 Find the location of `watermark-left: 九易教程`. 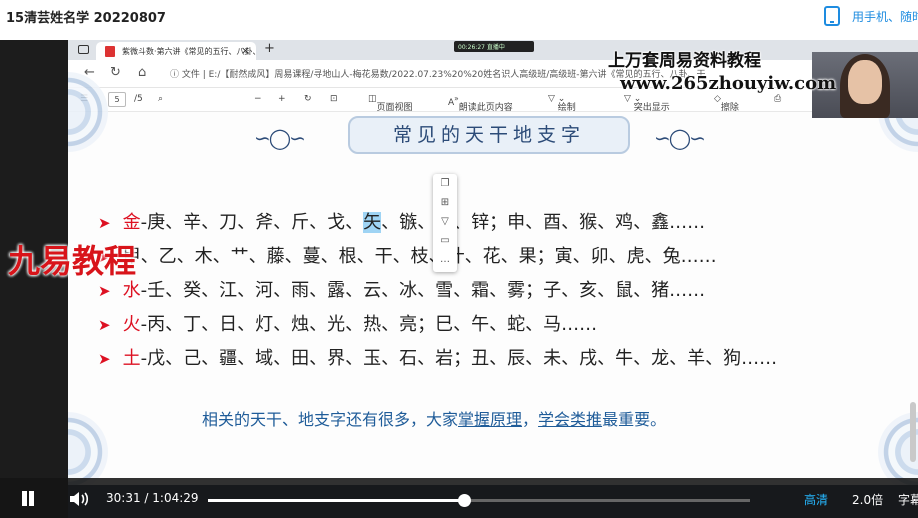

watermark-left: 九易教程 is located at coordinates (72, 261).